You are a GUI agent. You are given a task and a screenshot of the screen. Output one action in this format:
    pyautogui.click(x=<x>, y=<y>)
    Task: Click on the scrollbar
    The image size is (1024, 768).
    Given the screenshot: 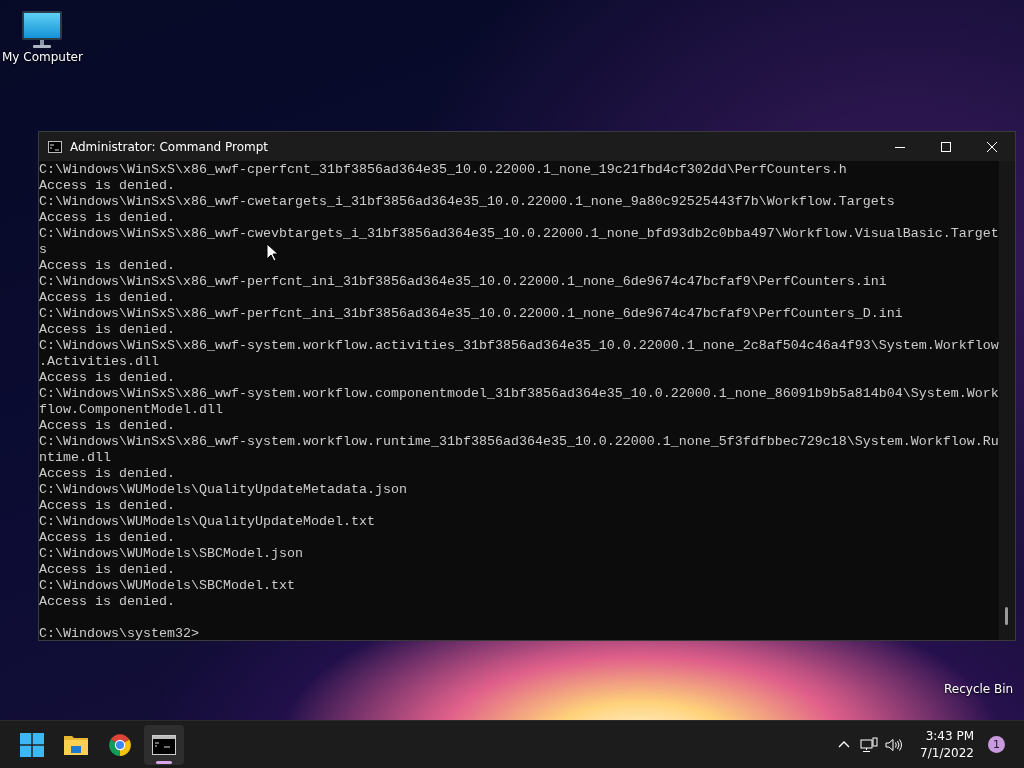 What is the action you would take?
    pyautogui.click(x=1007, y=400)
    